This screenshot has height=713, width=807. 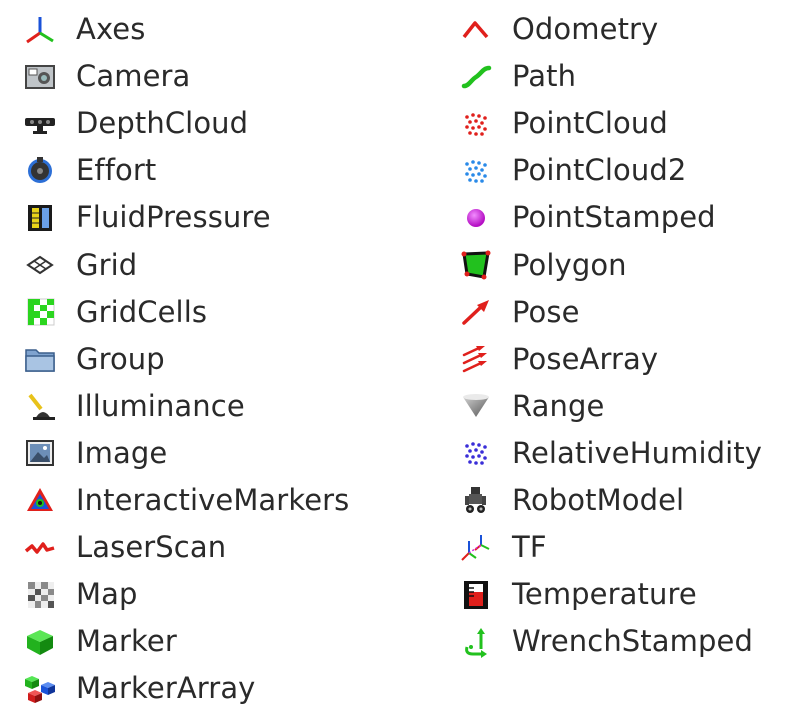 I want to click on interactive-markers-icon, so click(x=40, y=500).